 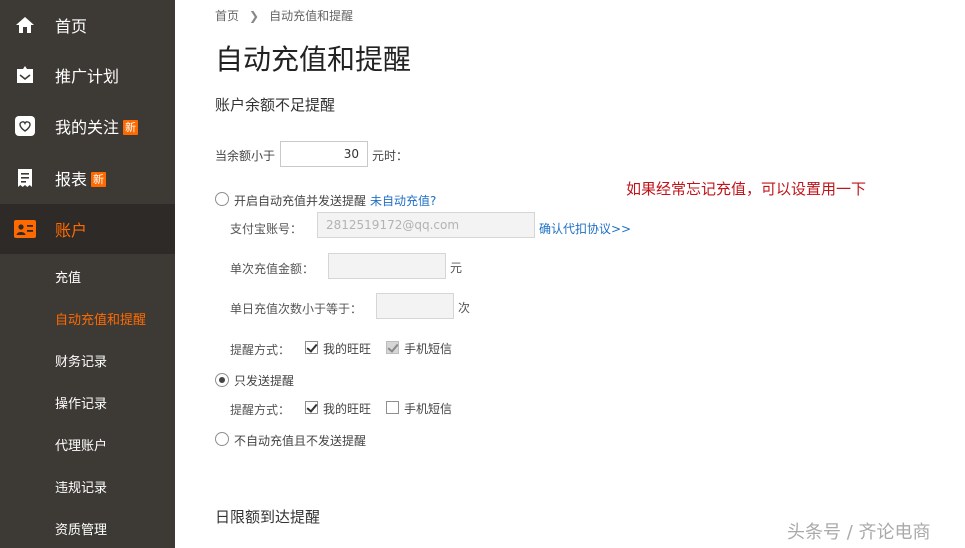 I want to click on sidebar-subitem-qualification: 资质管理, so click(x=81, y=528).